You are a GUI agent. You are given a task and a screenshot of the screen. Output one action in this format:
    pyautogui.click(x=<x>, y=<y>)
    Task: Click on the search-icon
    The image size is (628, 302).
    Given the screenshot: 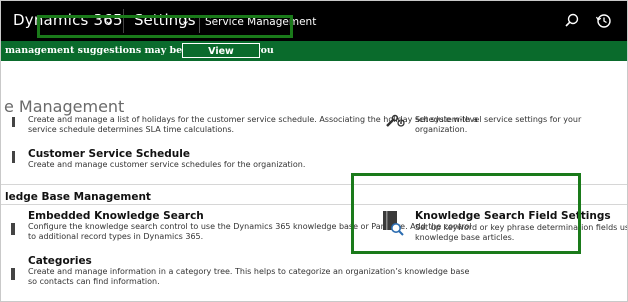 What is the action you would take?
    pyautogui.click(x=572, y=21)
    